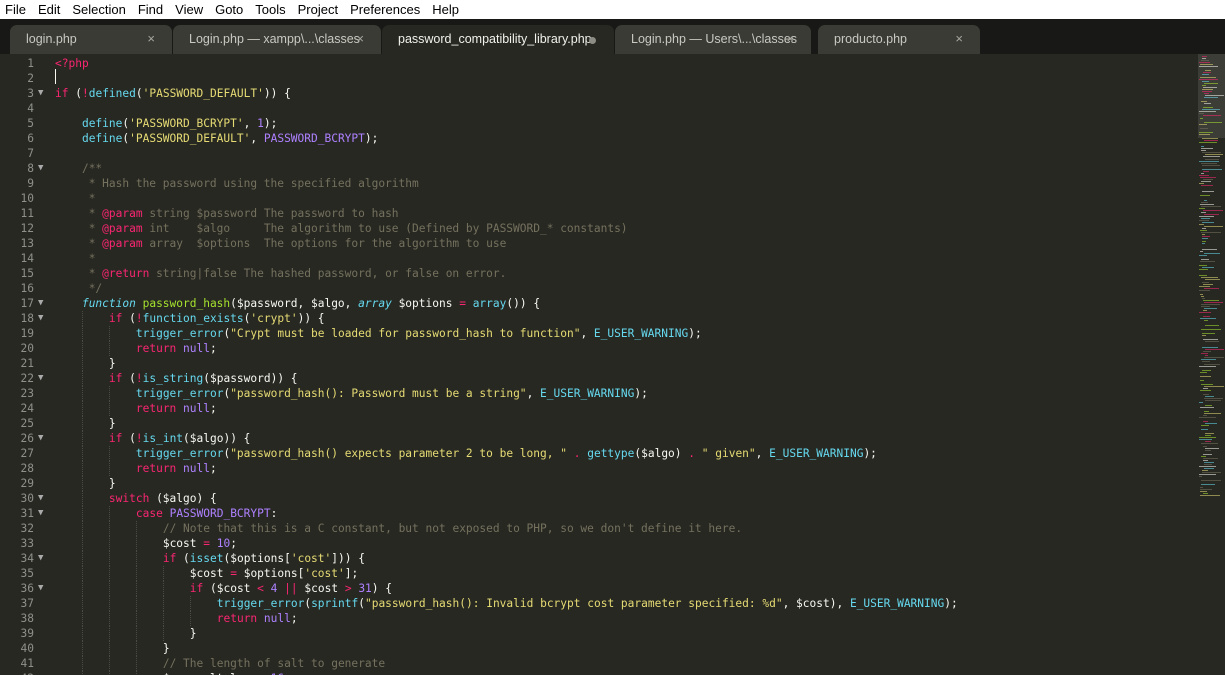 This screenshot has height=675, width=1225. I want to click on menu-edit: Edit, so click(49, 9).